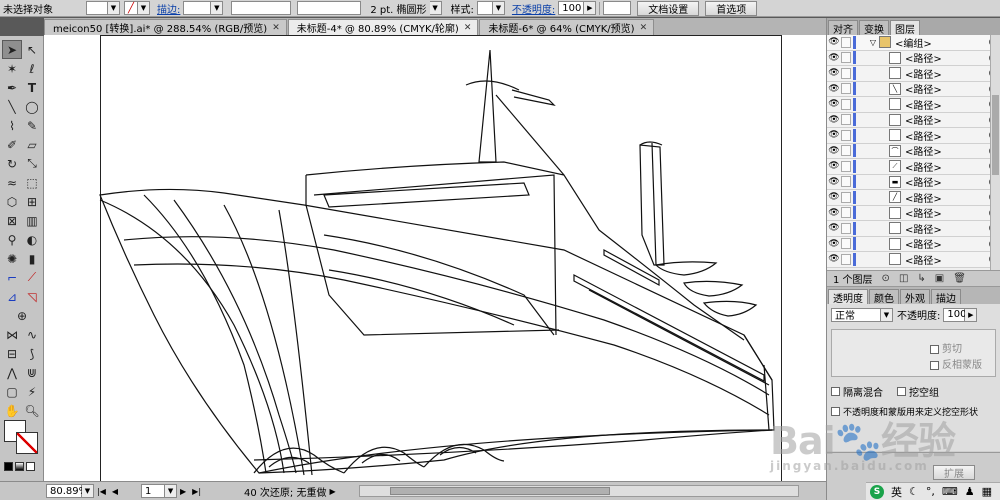 The height and width of the screenshot is (500, 1000). I want to click on eraser-tool-icon: ▱, so click(32, 144).